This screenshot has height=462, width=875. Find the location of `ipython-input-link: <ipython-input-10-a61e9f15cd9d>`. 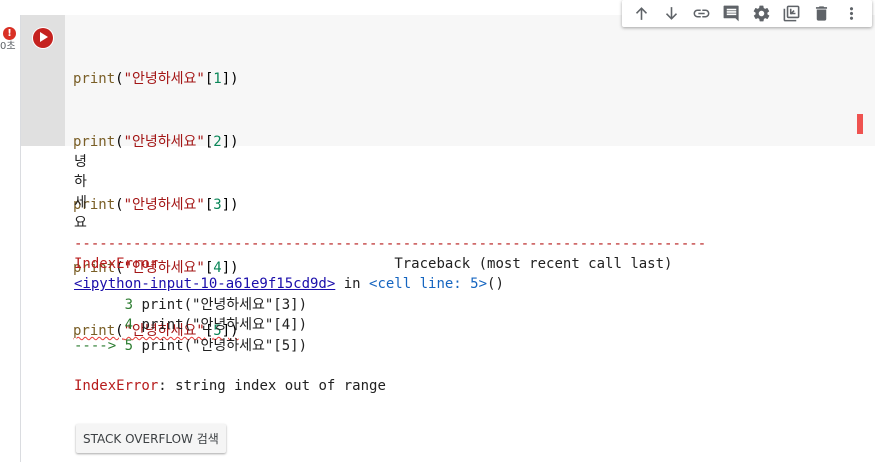

ipython-input-link: <ipython-input-10-a61e9f15cd9d> is located at coordinates (204, 284).